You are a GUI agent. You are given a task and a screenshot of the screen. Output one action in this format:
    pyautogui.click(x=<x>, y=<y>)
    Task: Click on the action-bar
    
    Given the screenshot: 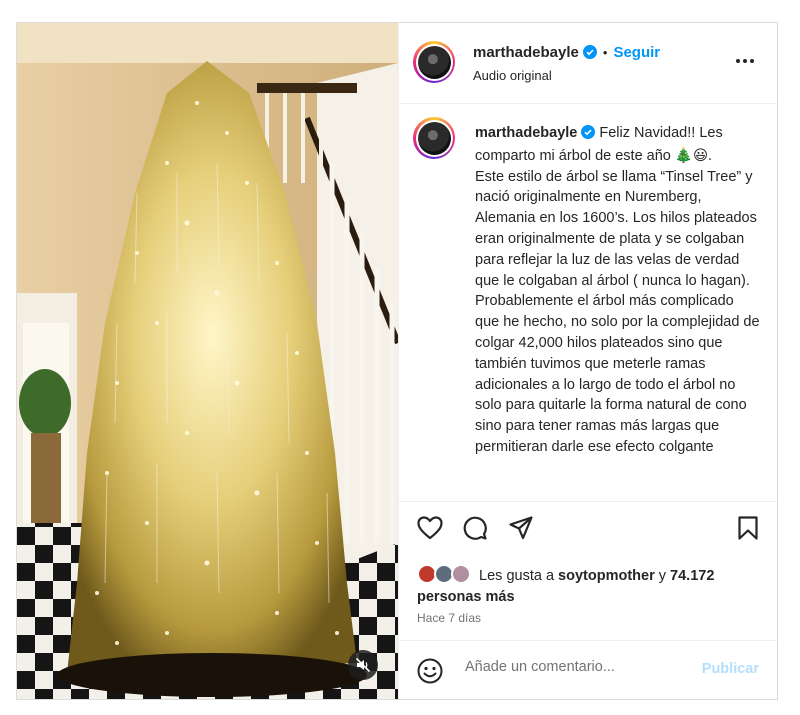 What is the action you would take?
    pyautogui.click(x=588, y=524)
    